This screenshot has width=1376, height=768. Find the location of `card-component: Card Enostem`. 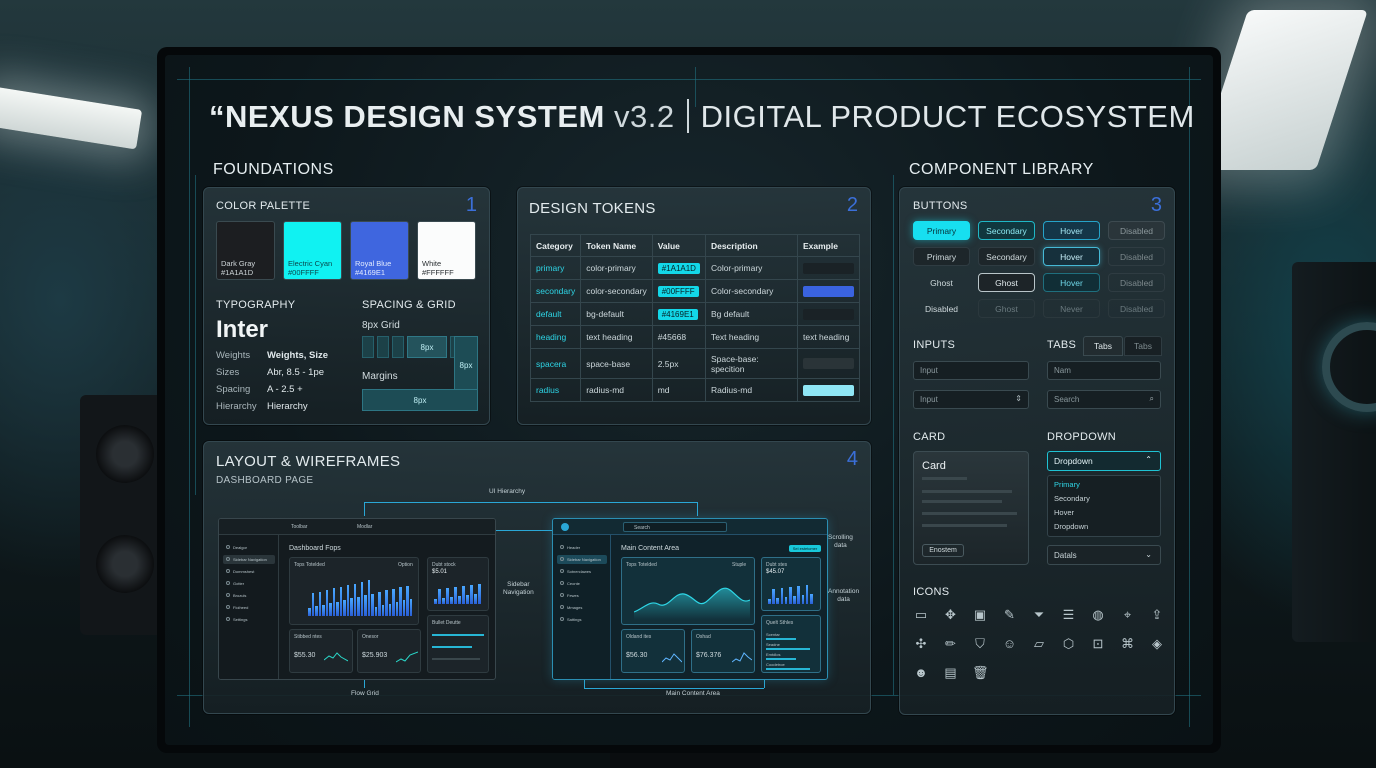

card-component: Card Enostem is located at coordinates (971, 508).